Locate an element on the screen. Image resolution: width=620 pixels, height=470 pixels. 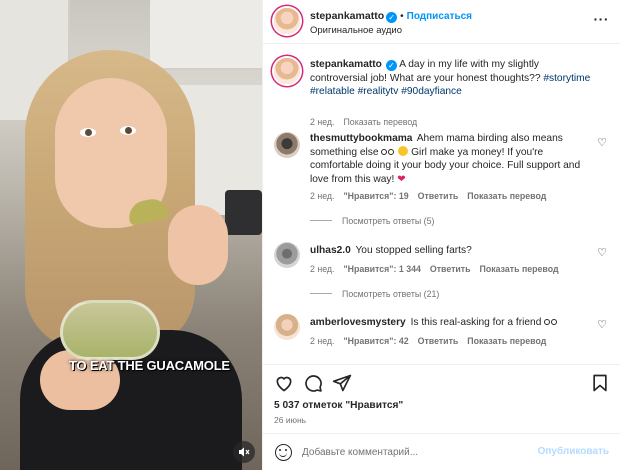
person-hand is located at coordinates (198, 245).